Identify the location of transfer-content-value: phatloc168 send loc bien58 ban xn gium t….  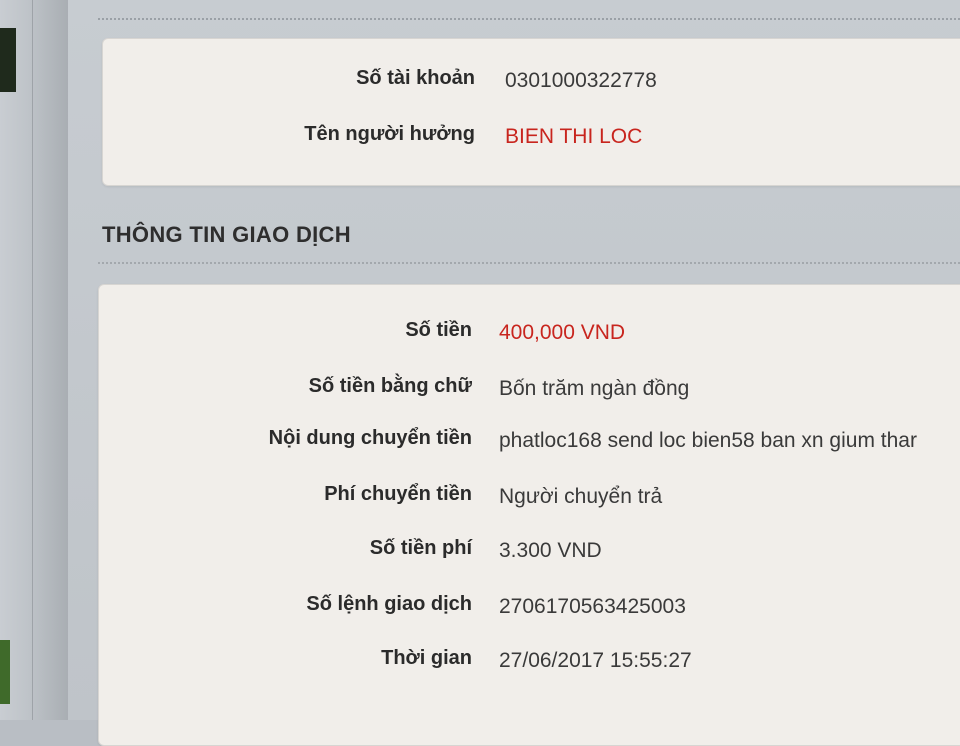
(708, 440).